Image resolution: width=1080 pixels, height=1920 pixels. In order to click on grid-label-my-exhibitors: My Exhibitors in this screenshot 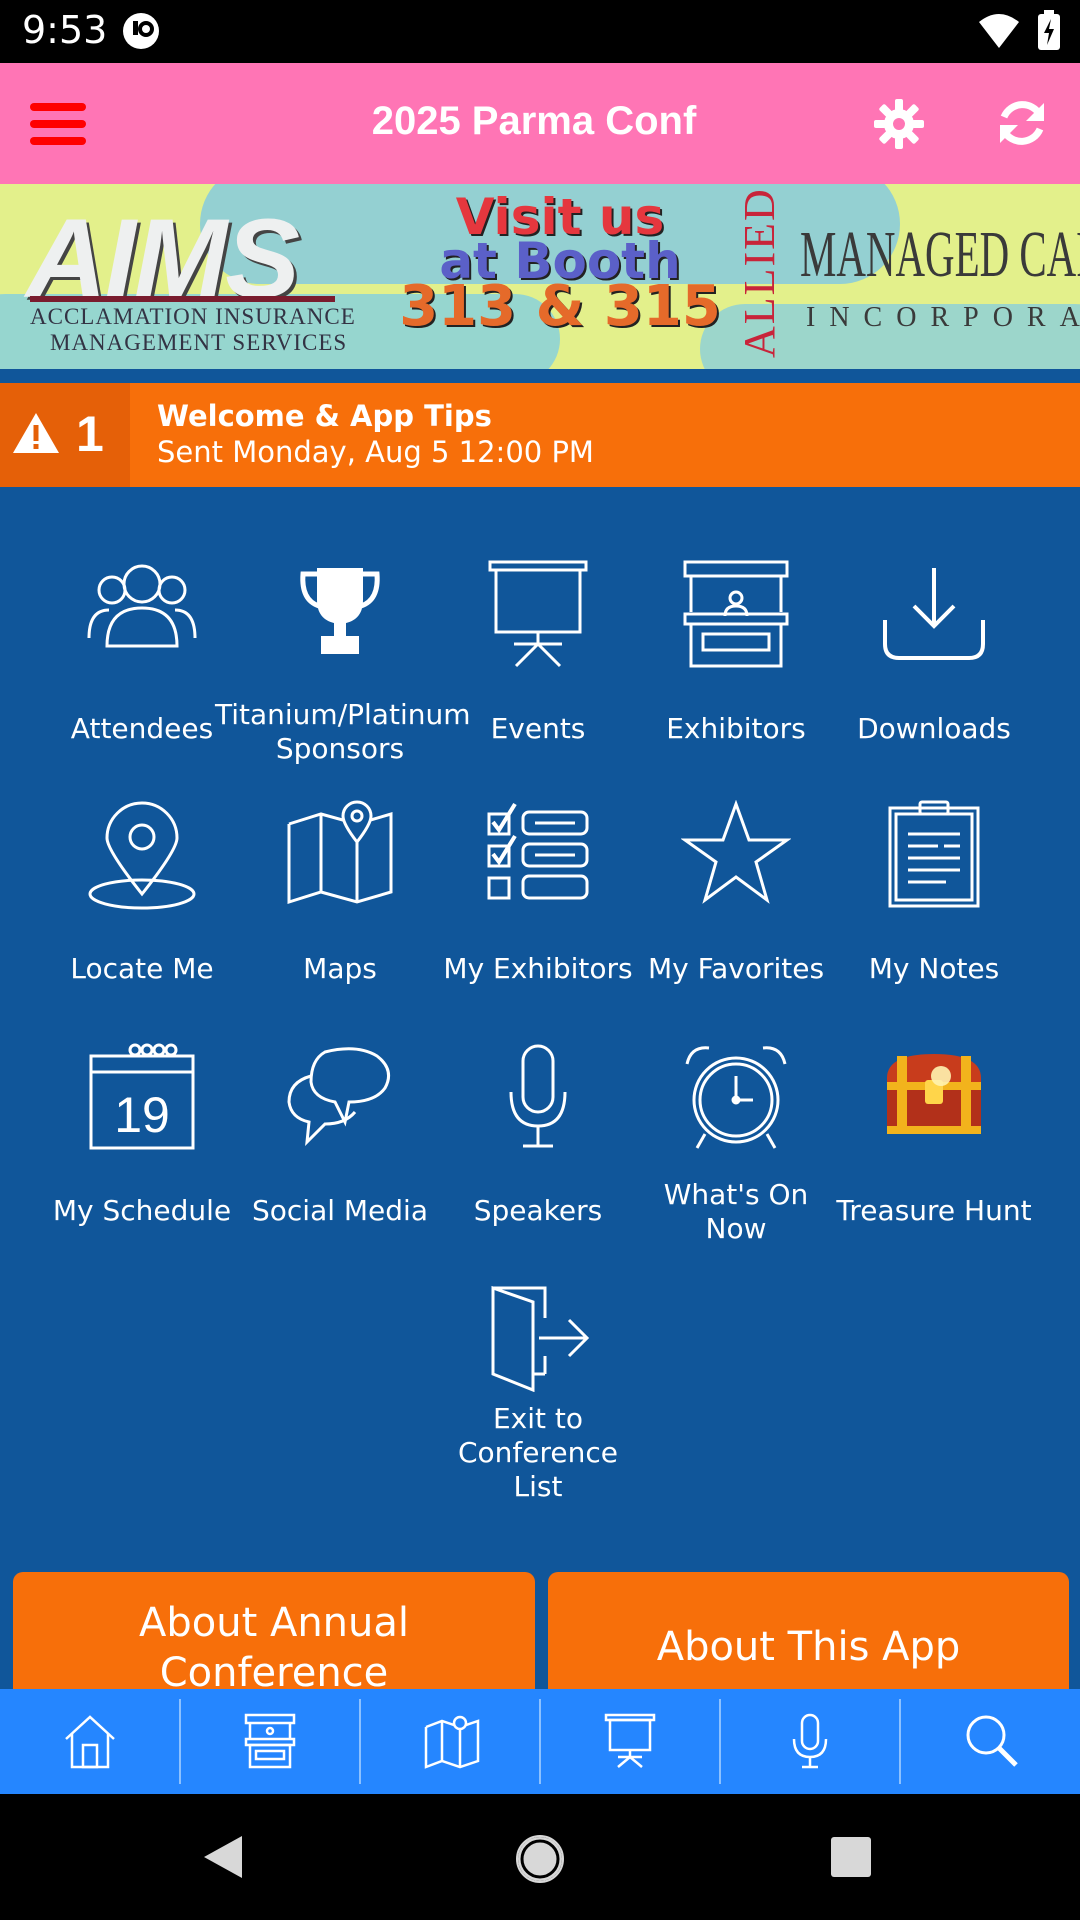, I will do `click(538, 968)`.